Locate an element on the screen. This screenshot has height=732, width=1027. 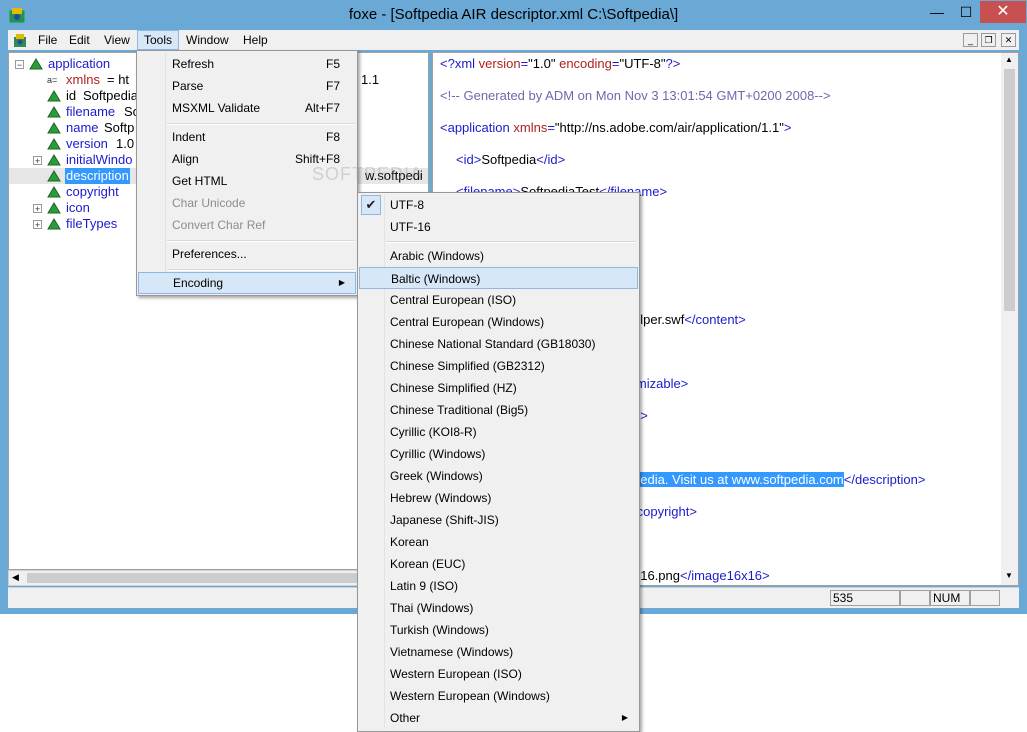
mdi-restore-button: ❐ is located at coordinates (988, 40).